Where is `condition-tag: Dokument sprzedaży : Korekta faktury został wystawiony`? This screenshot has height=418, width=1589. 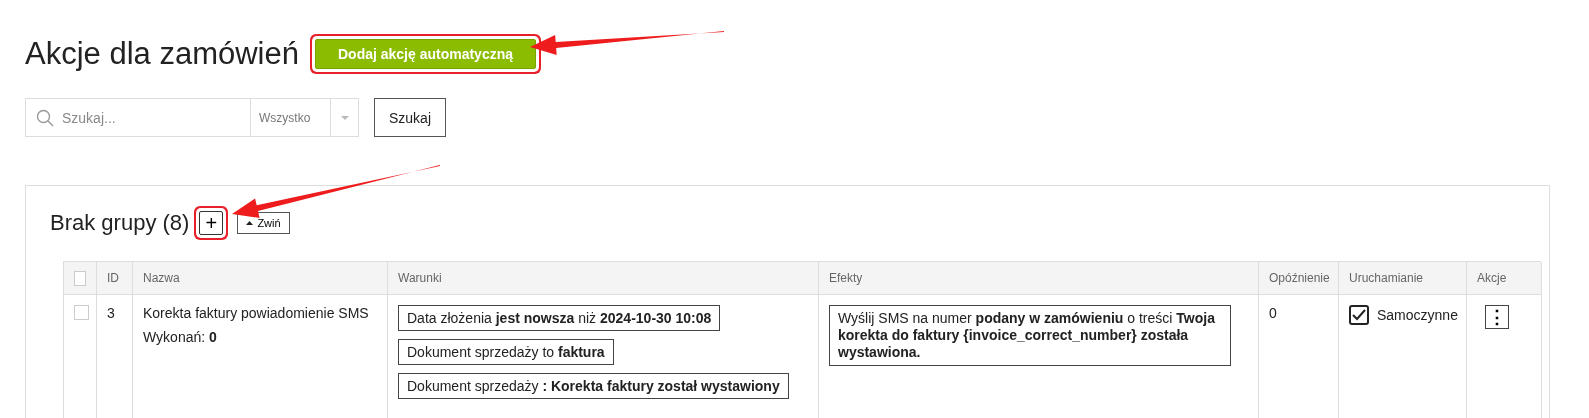 condition-tag: Dokument sprzedaży : Korekta faktury został wystawiony is located at coordinates (593, 386).